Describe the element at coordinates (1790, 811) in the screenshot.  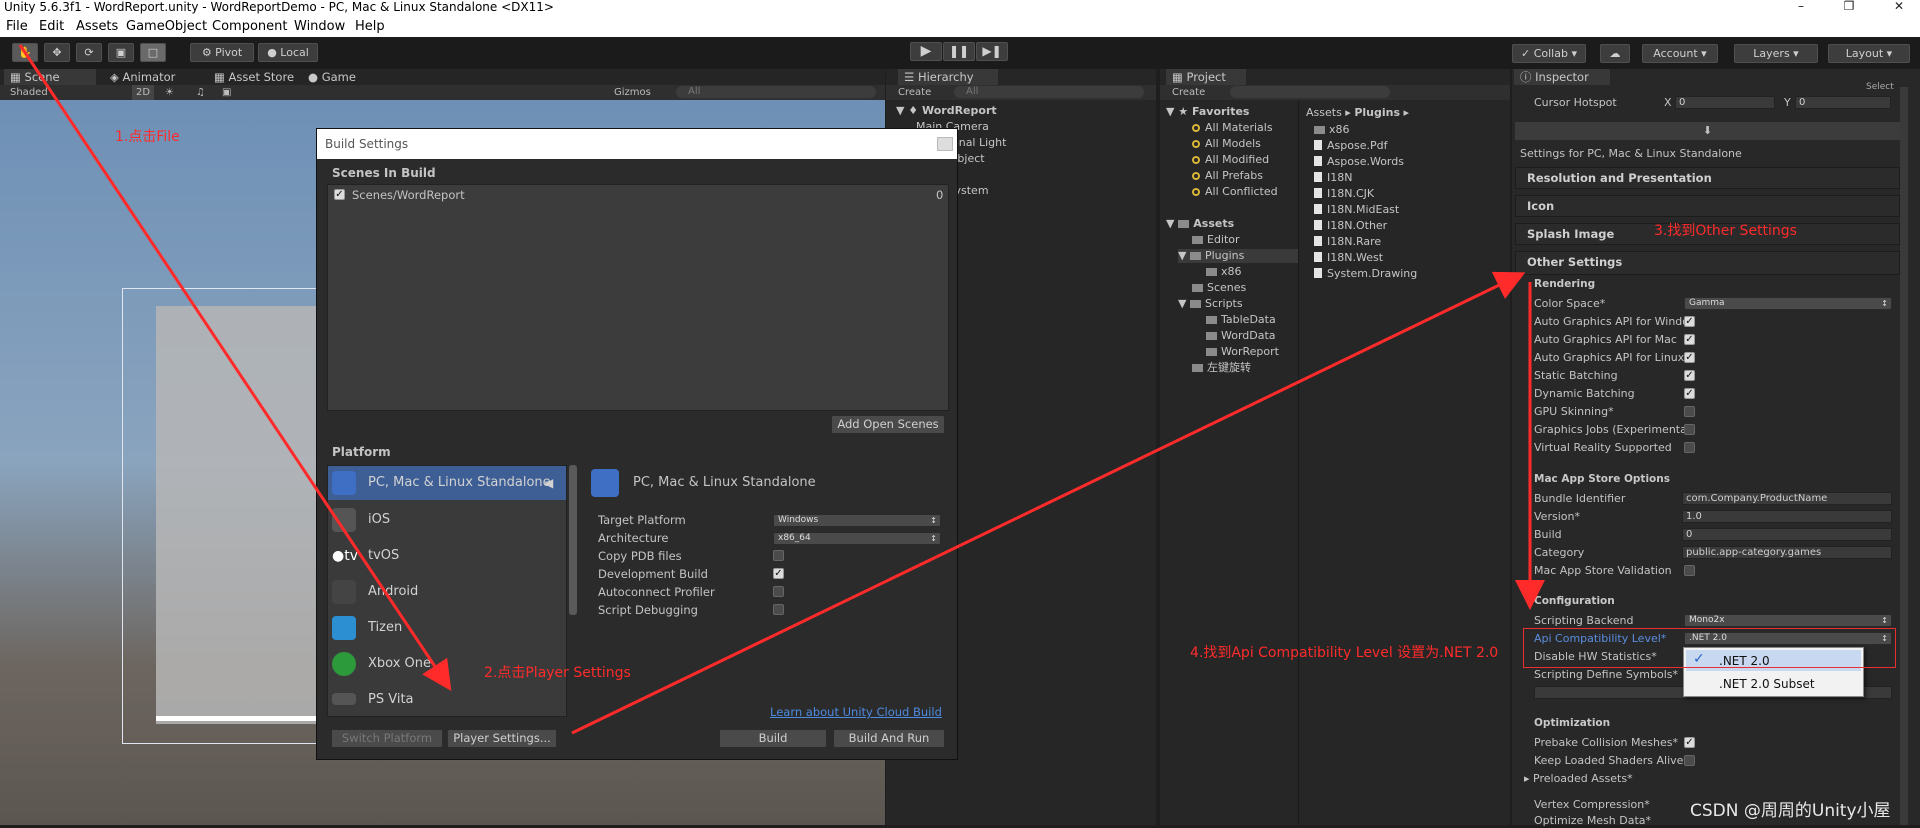
I see `watermark: CSDN @周周的Unity小屋` at that location.